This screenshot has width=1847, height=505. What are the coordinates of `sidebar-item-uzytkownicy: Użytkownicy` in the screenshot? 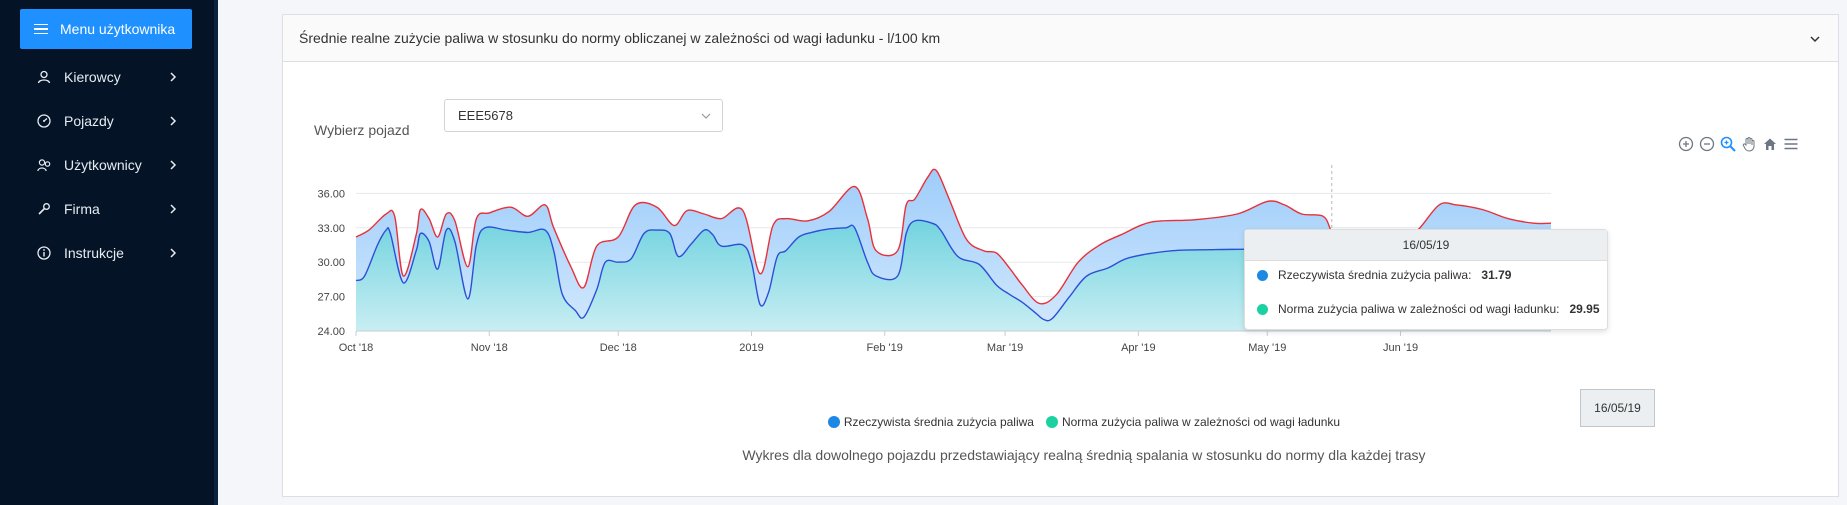 It's located at (107, 165).